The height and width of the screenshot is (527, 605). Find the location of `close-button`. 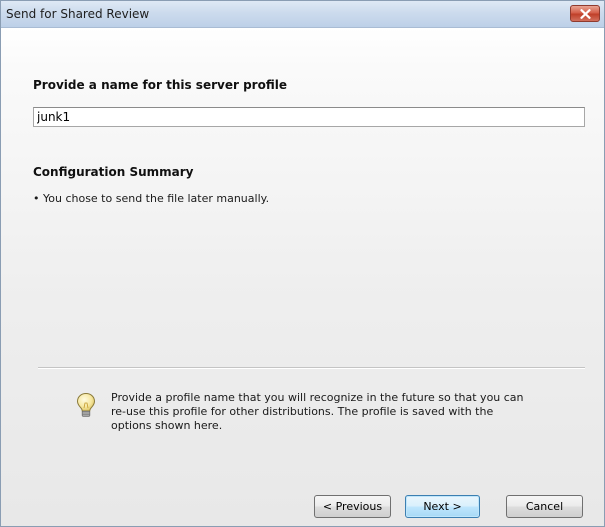

close-button is located at coordinates (585, 13).